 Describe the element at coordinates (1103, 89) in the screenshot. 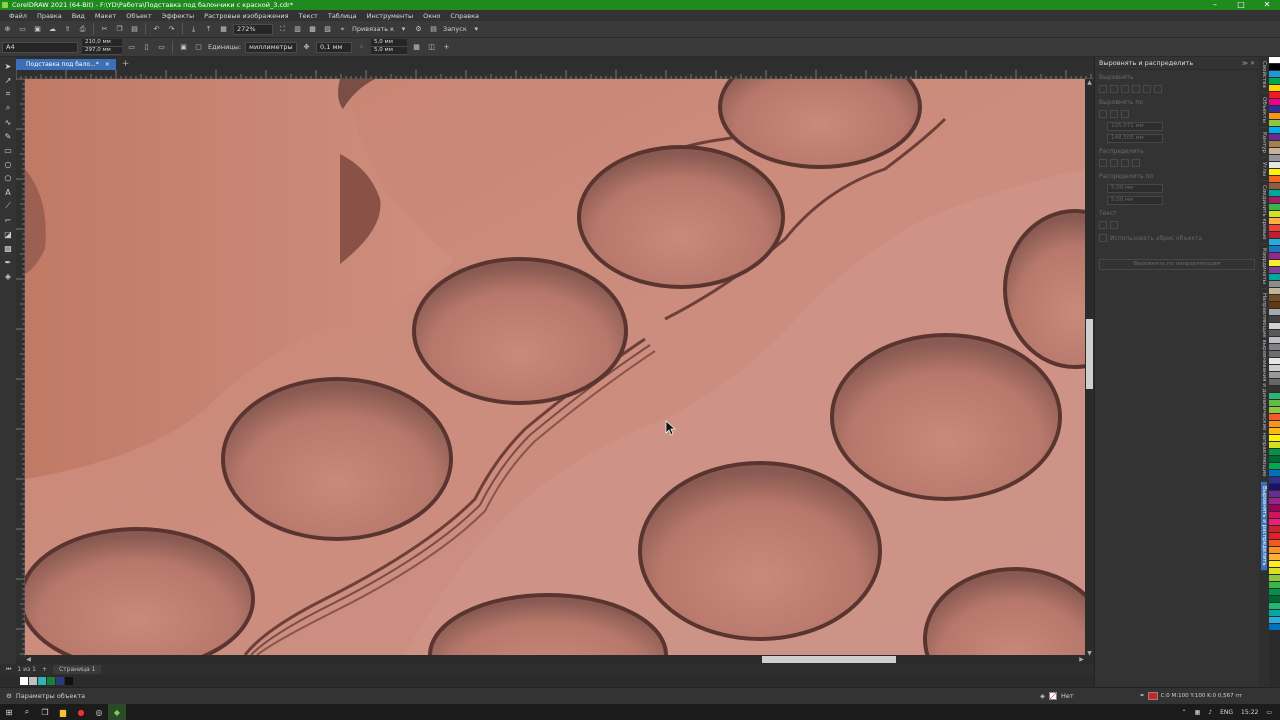

I see `align-left-icon` at that location.